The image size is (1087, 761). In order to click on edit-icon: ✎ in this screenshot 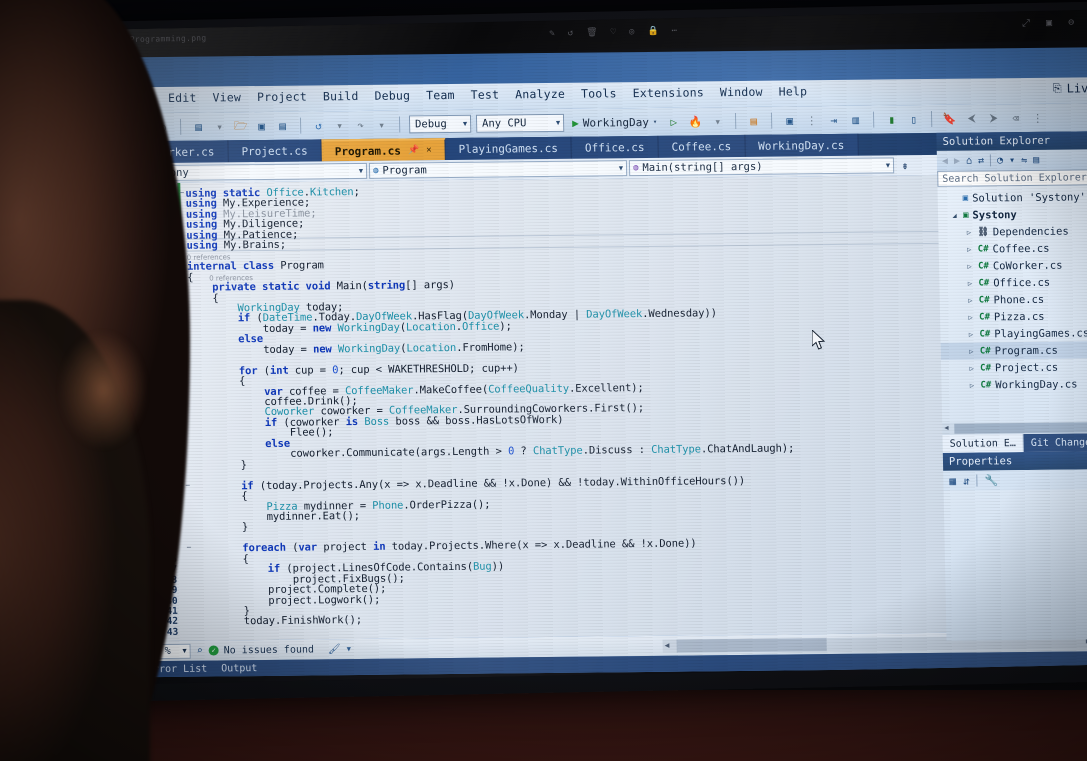, I will do `click(552, 34)`.